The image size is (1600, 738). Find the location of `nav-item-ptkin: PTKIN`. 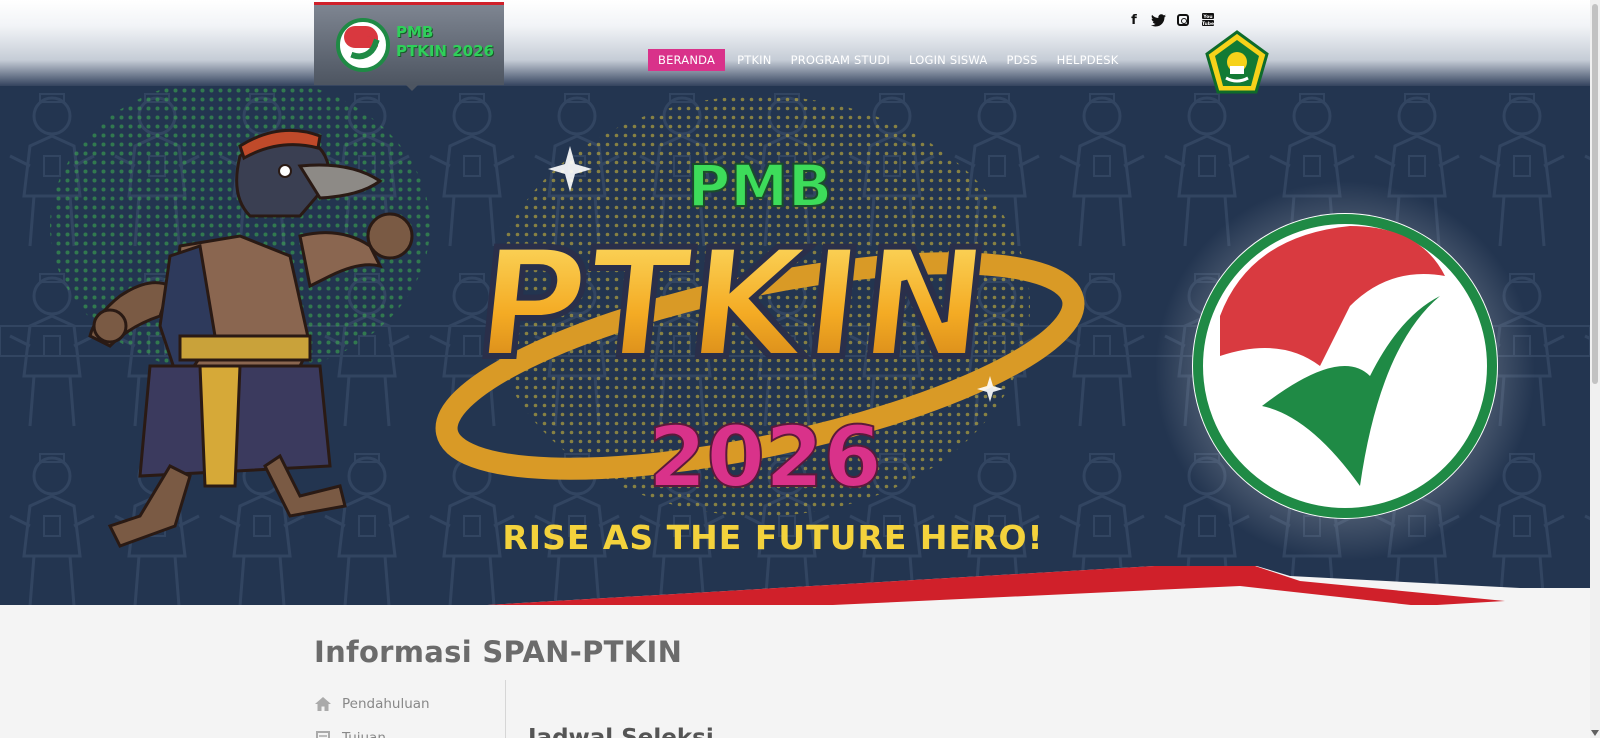

nav-item-ptkin: PTKIN is located at coordinates (754, 60).